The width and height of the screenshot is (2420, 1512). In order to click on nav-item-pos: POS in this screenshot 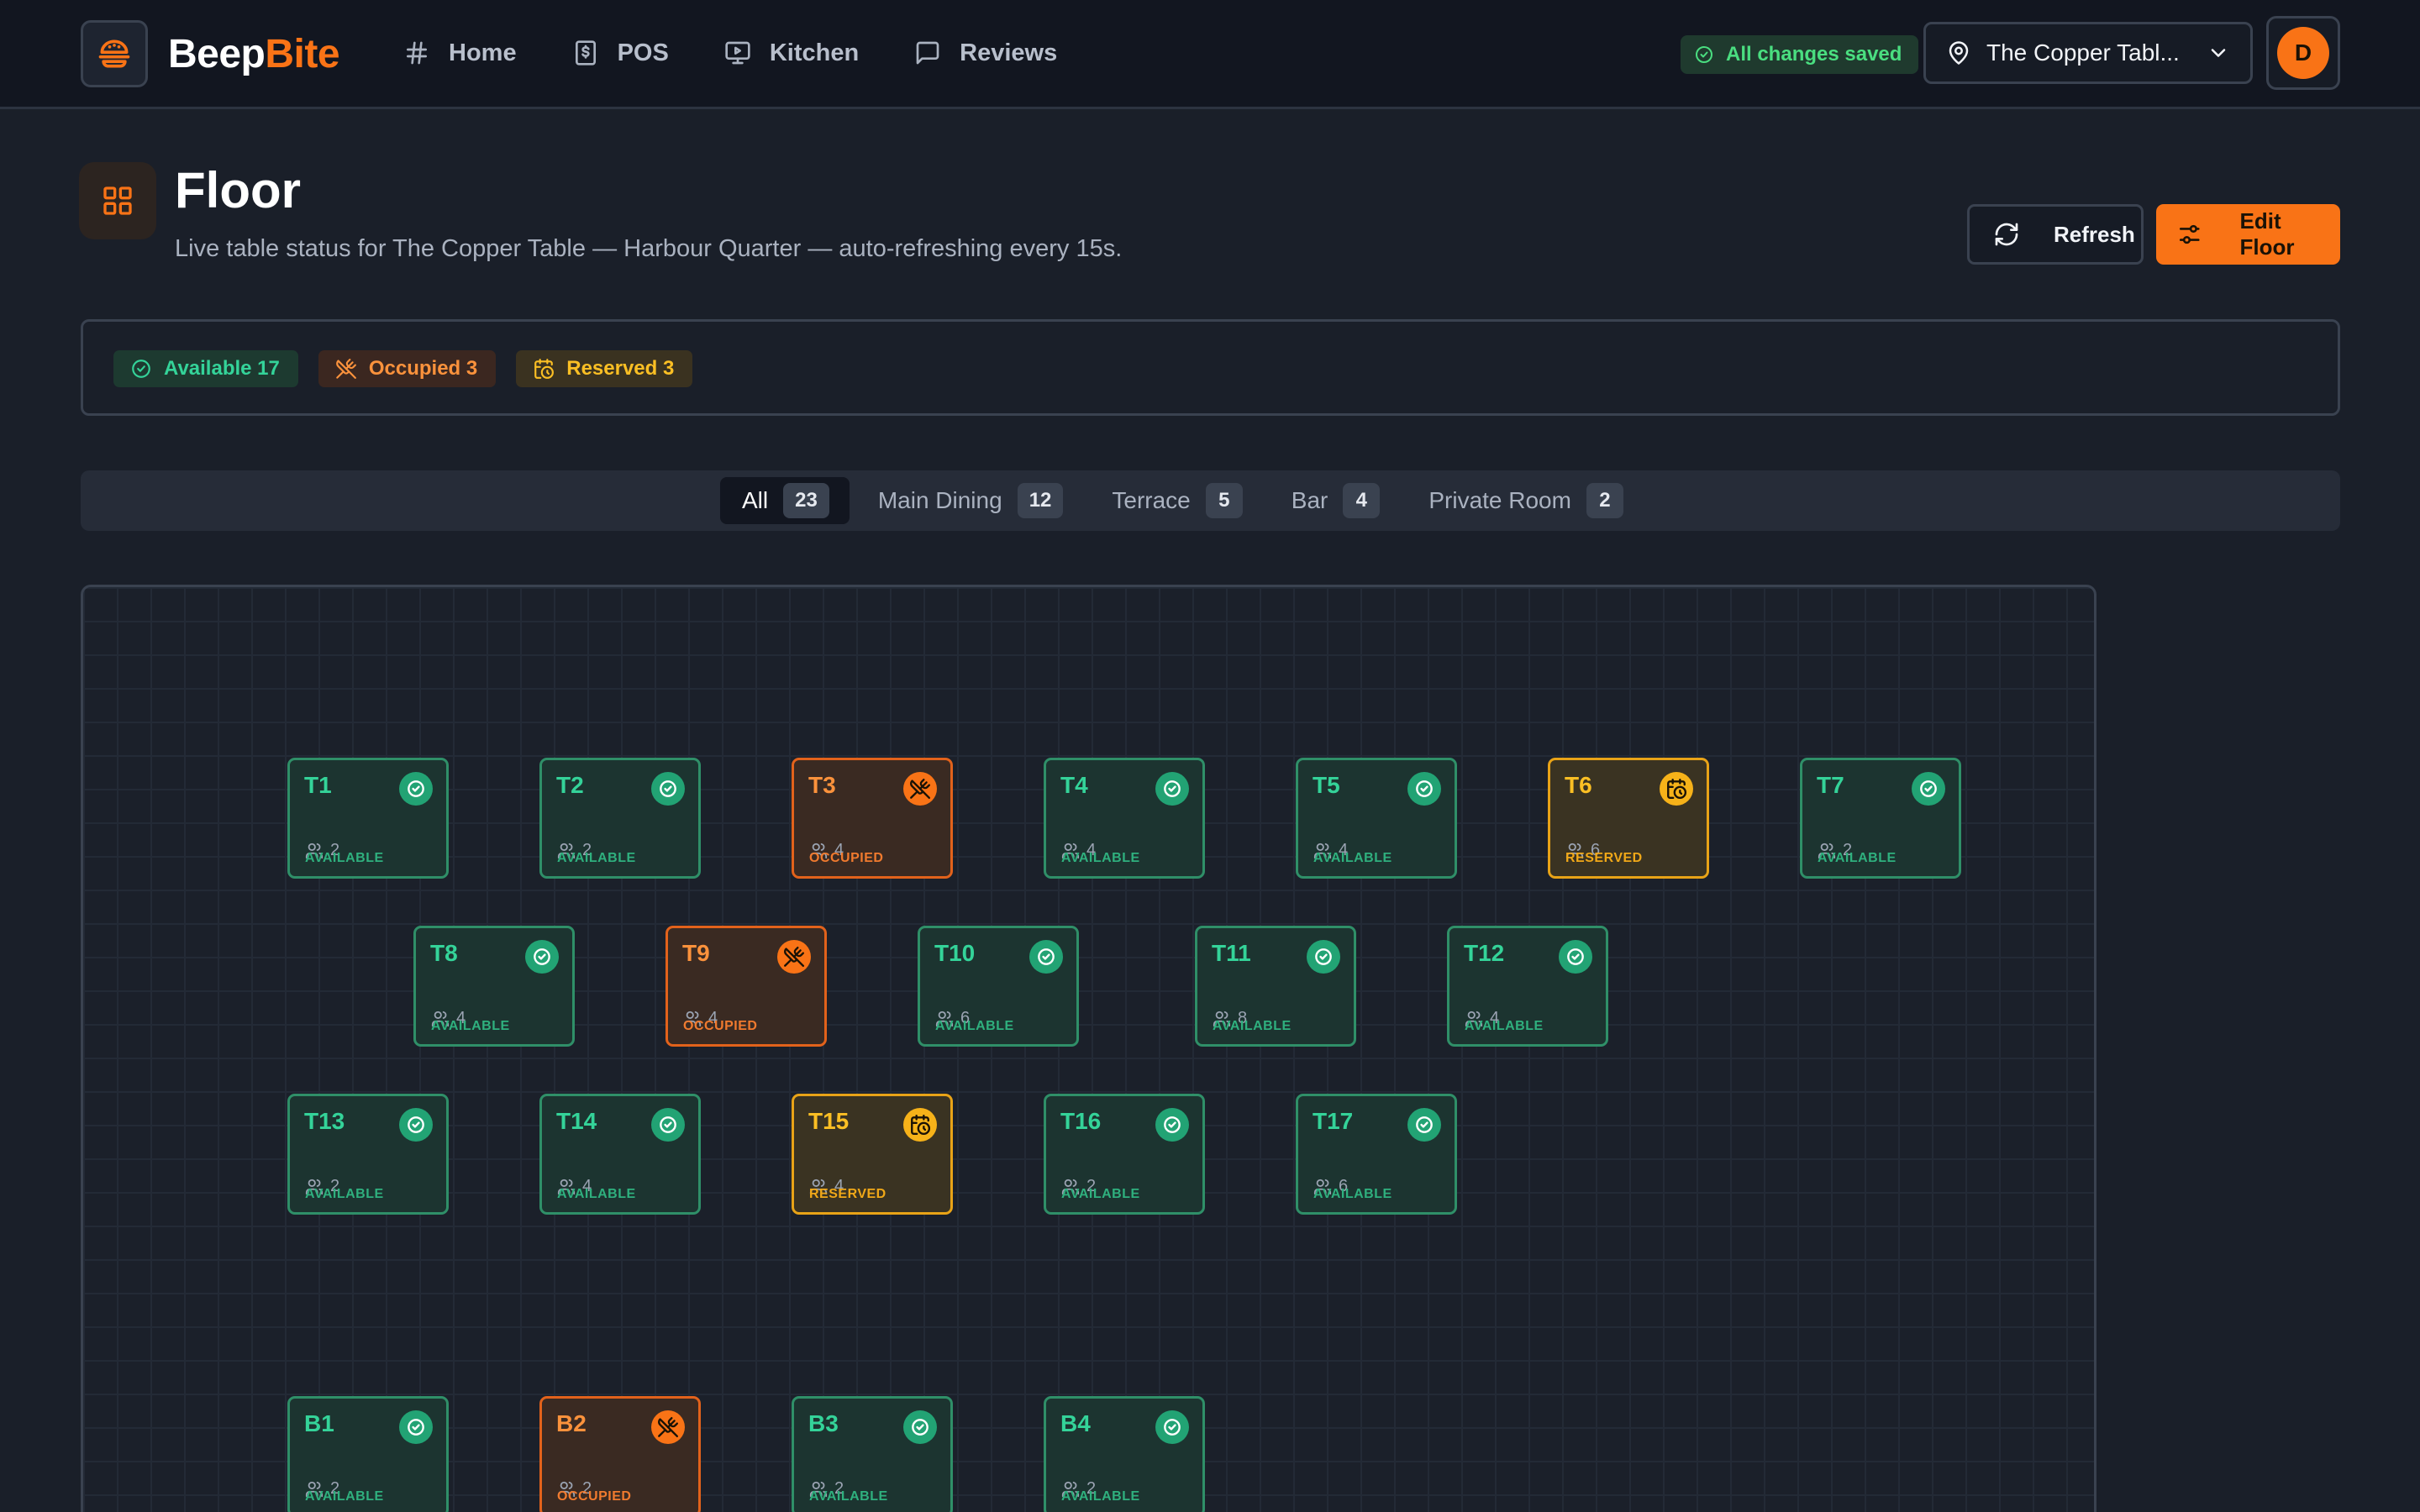, I will do `click(634, 53)`.